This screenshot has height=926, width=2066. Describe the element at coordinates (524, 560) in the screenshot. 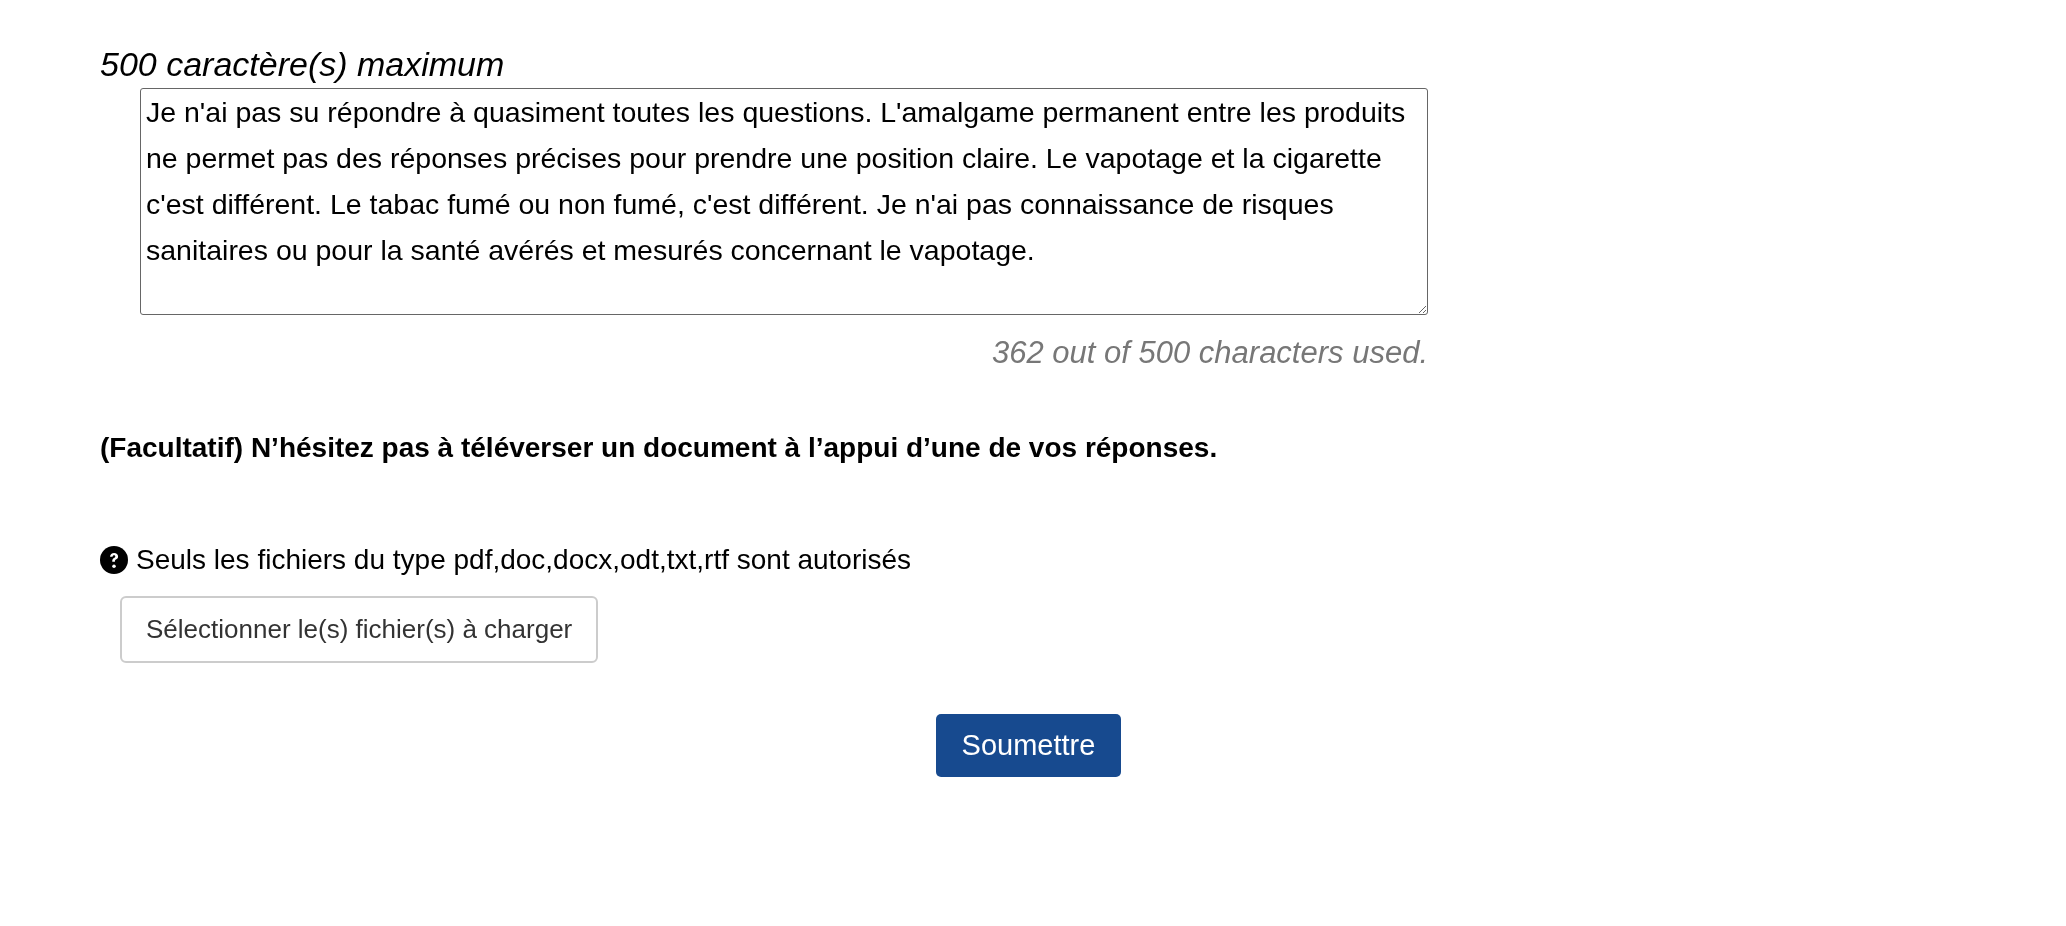

I see `file-type-hint: Seuls les fichiers du type pdf,doc,docx,odt,txt,rtf sont autorisés` at that location.